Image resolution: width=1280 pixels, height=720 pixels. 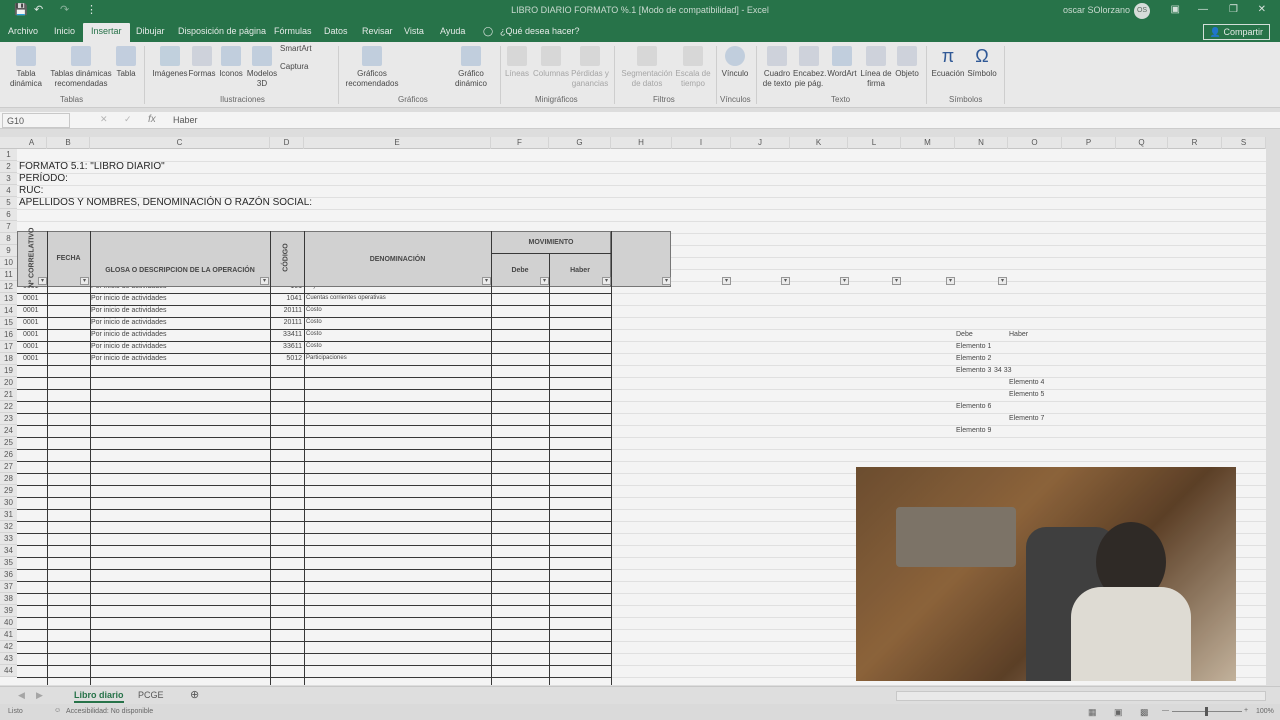 What do you see at coordinates (180, 143) in the screenshot?
I see `column-header: C` at bounding box center [180, 143].